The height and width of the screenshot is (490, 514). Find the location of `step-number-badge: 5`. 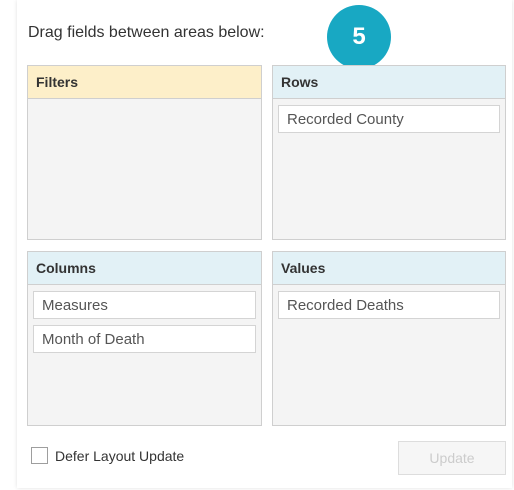

step-number-badge: 5 is located at coordinates (359, 37).